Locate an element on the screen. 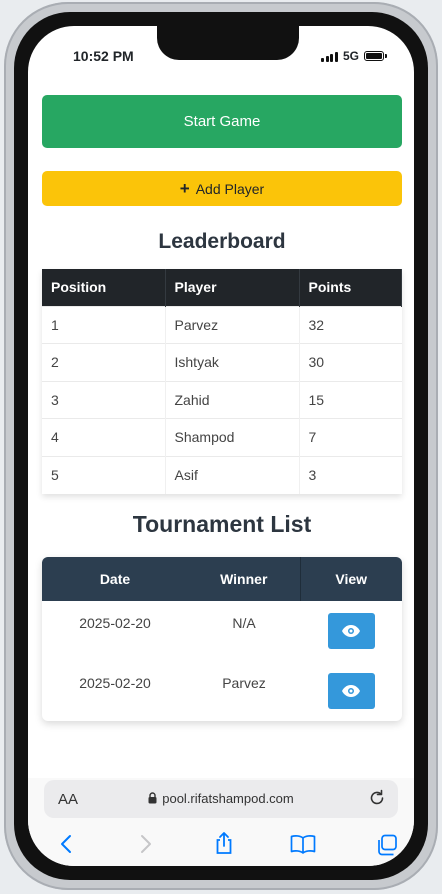  reload-icon is located at coordinates (377, 798).